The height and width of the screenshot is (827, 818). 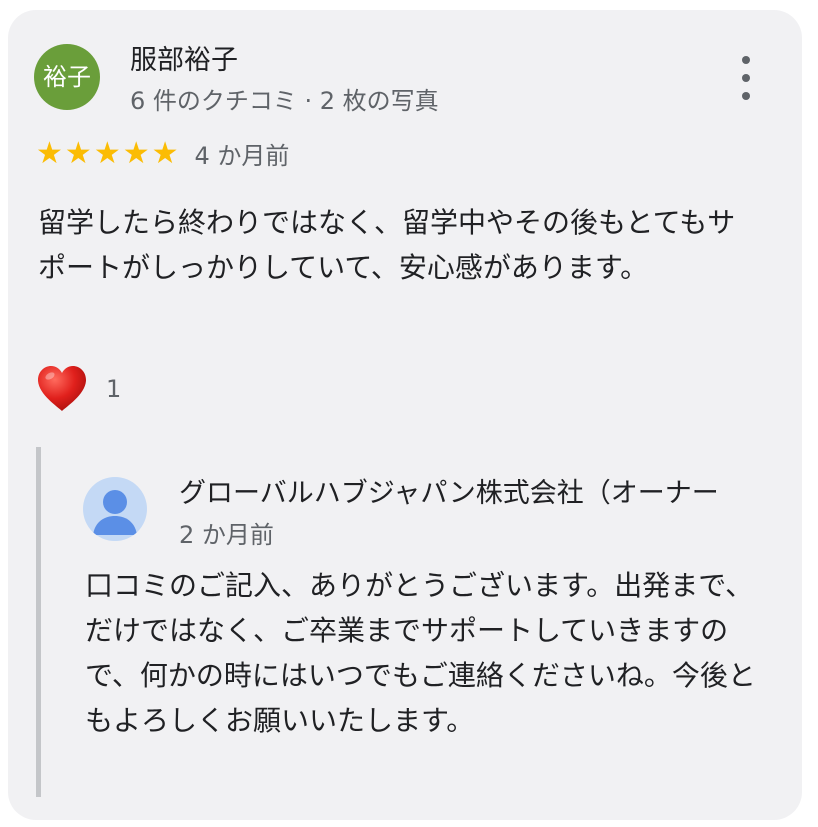 What do you see at coordinates (449, 493) in the screenshot?
I see `owner-name: グローバルハブジャパン株式会社（オーナー` at bounding box center [449, 493].